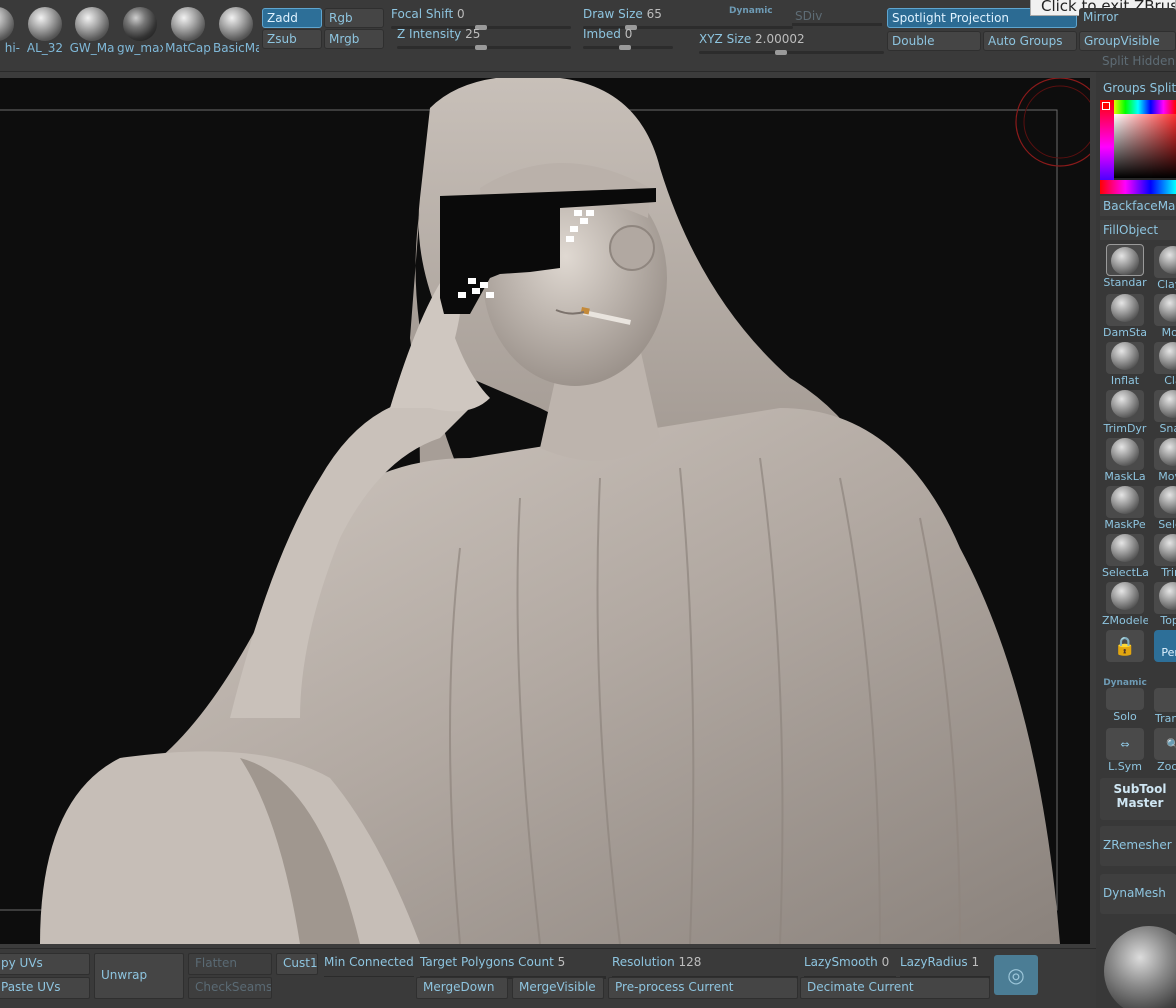 This screenshot has width=1176, height=1008. What do you see at coordinates (297, 964) in the screenshot?
I see `cust1-button: Cust1` at bounding box center [297, 964].